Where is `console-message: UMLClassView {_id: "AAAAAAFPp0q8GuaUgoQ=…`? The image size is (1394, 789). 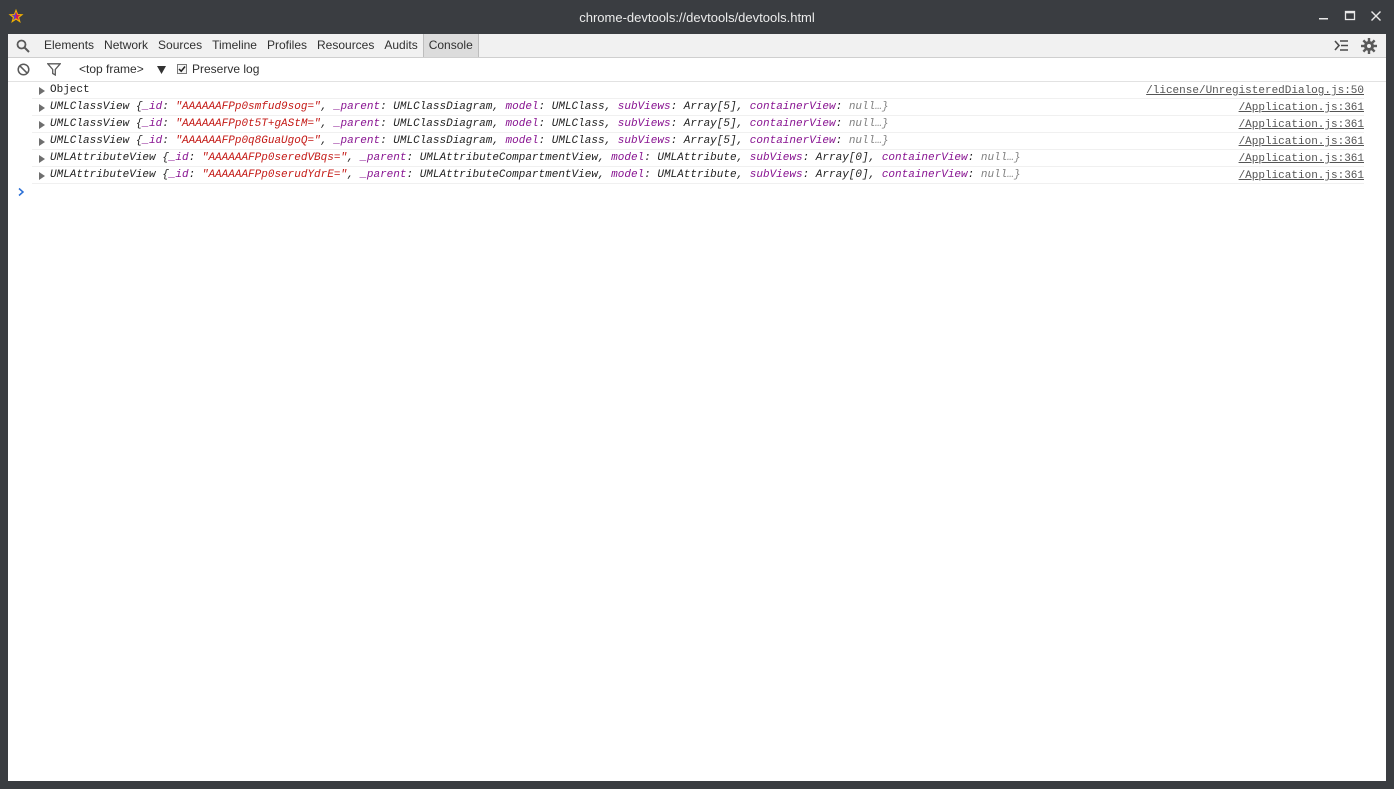
console-message: UMLClassView {_id: "AAAAAAFPp0q8GuaUgoQ=… is located at coordinates (698, 141).